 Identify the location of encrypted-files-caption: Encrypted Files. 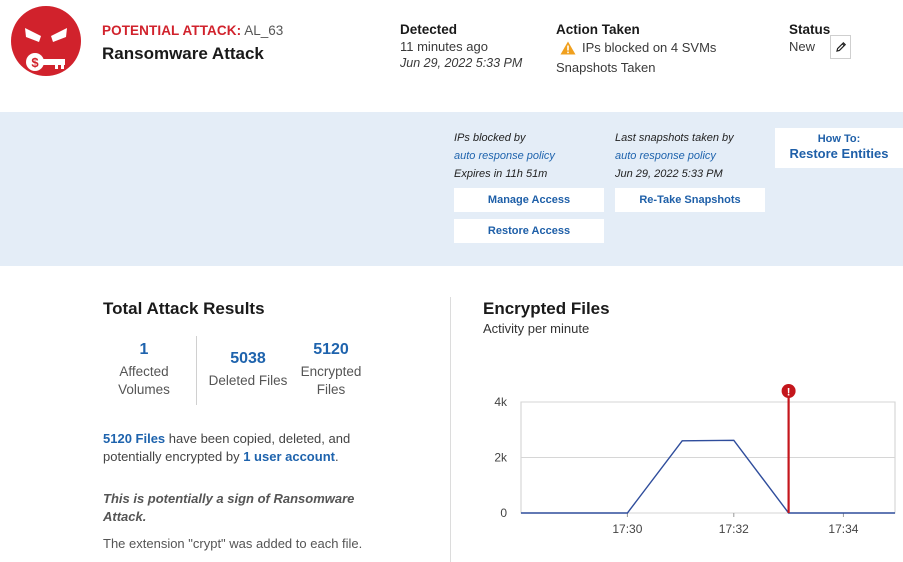
(331, 380).